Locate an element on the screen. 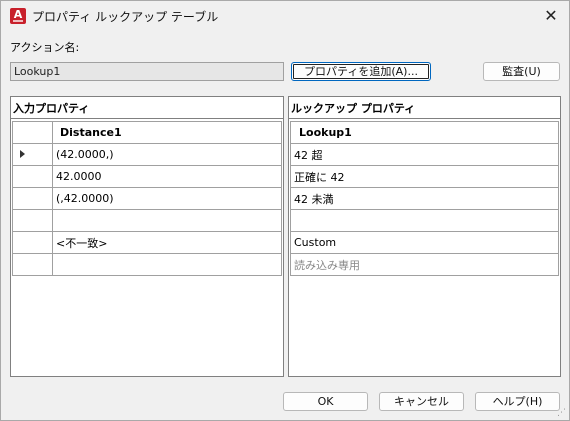 Image resolution: width=570 pixels, height=421 pixels. table-row: 42 未満 is located at coordinates (424, 198).